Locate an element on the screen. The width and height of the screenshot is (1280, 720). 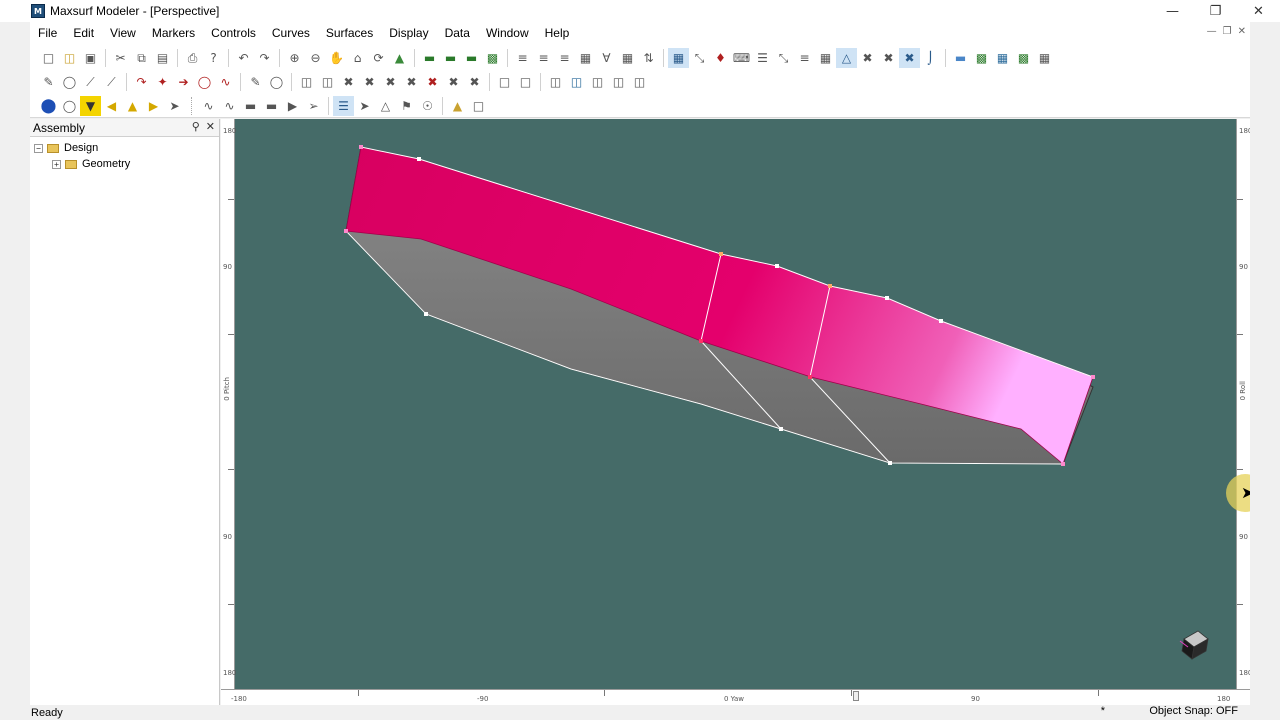
menu-help: Help is located at coordinates (557, 33).